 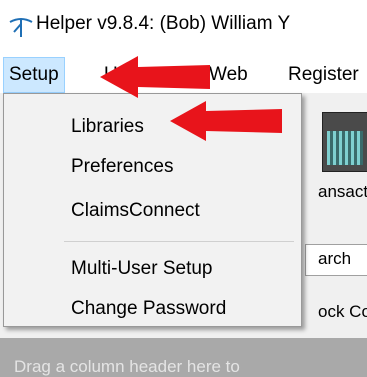 What do you see at coordinates (107, 127) in the screenshot?
I see `menu-item-libraries: Libraries` at bounding box center [107, 127].